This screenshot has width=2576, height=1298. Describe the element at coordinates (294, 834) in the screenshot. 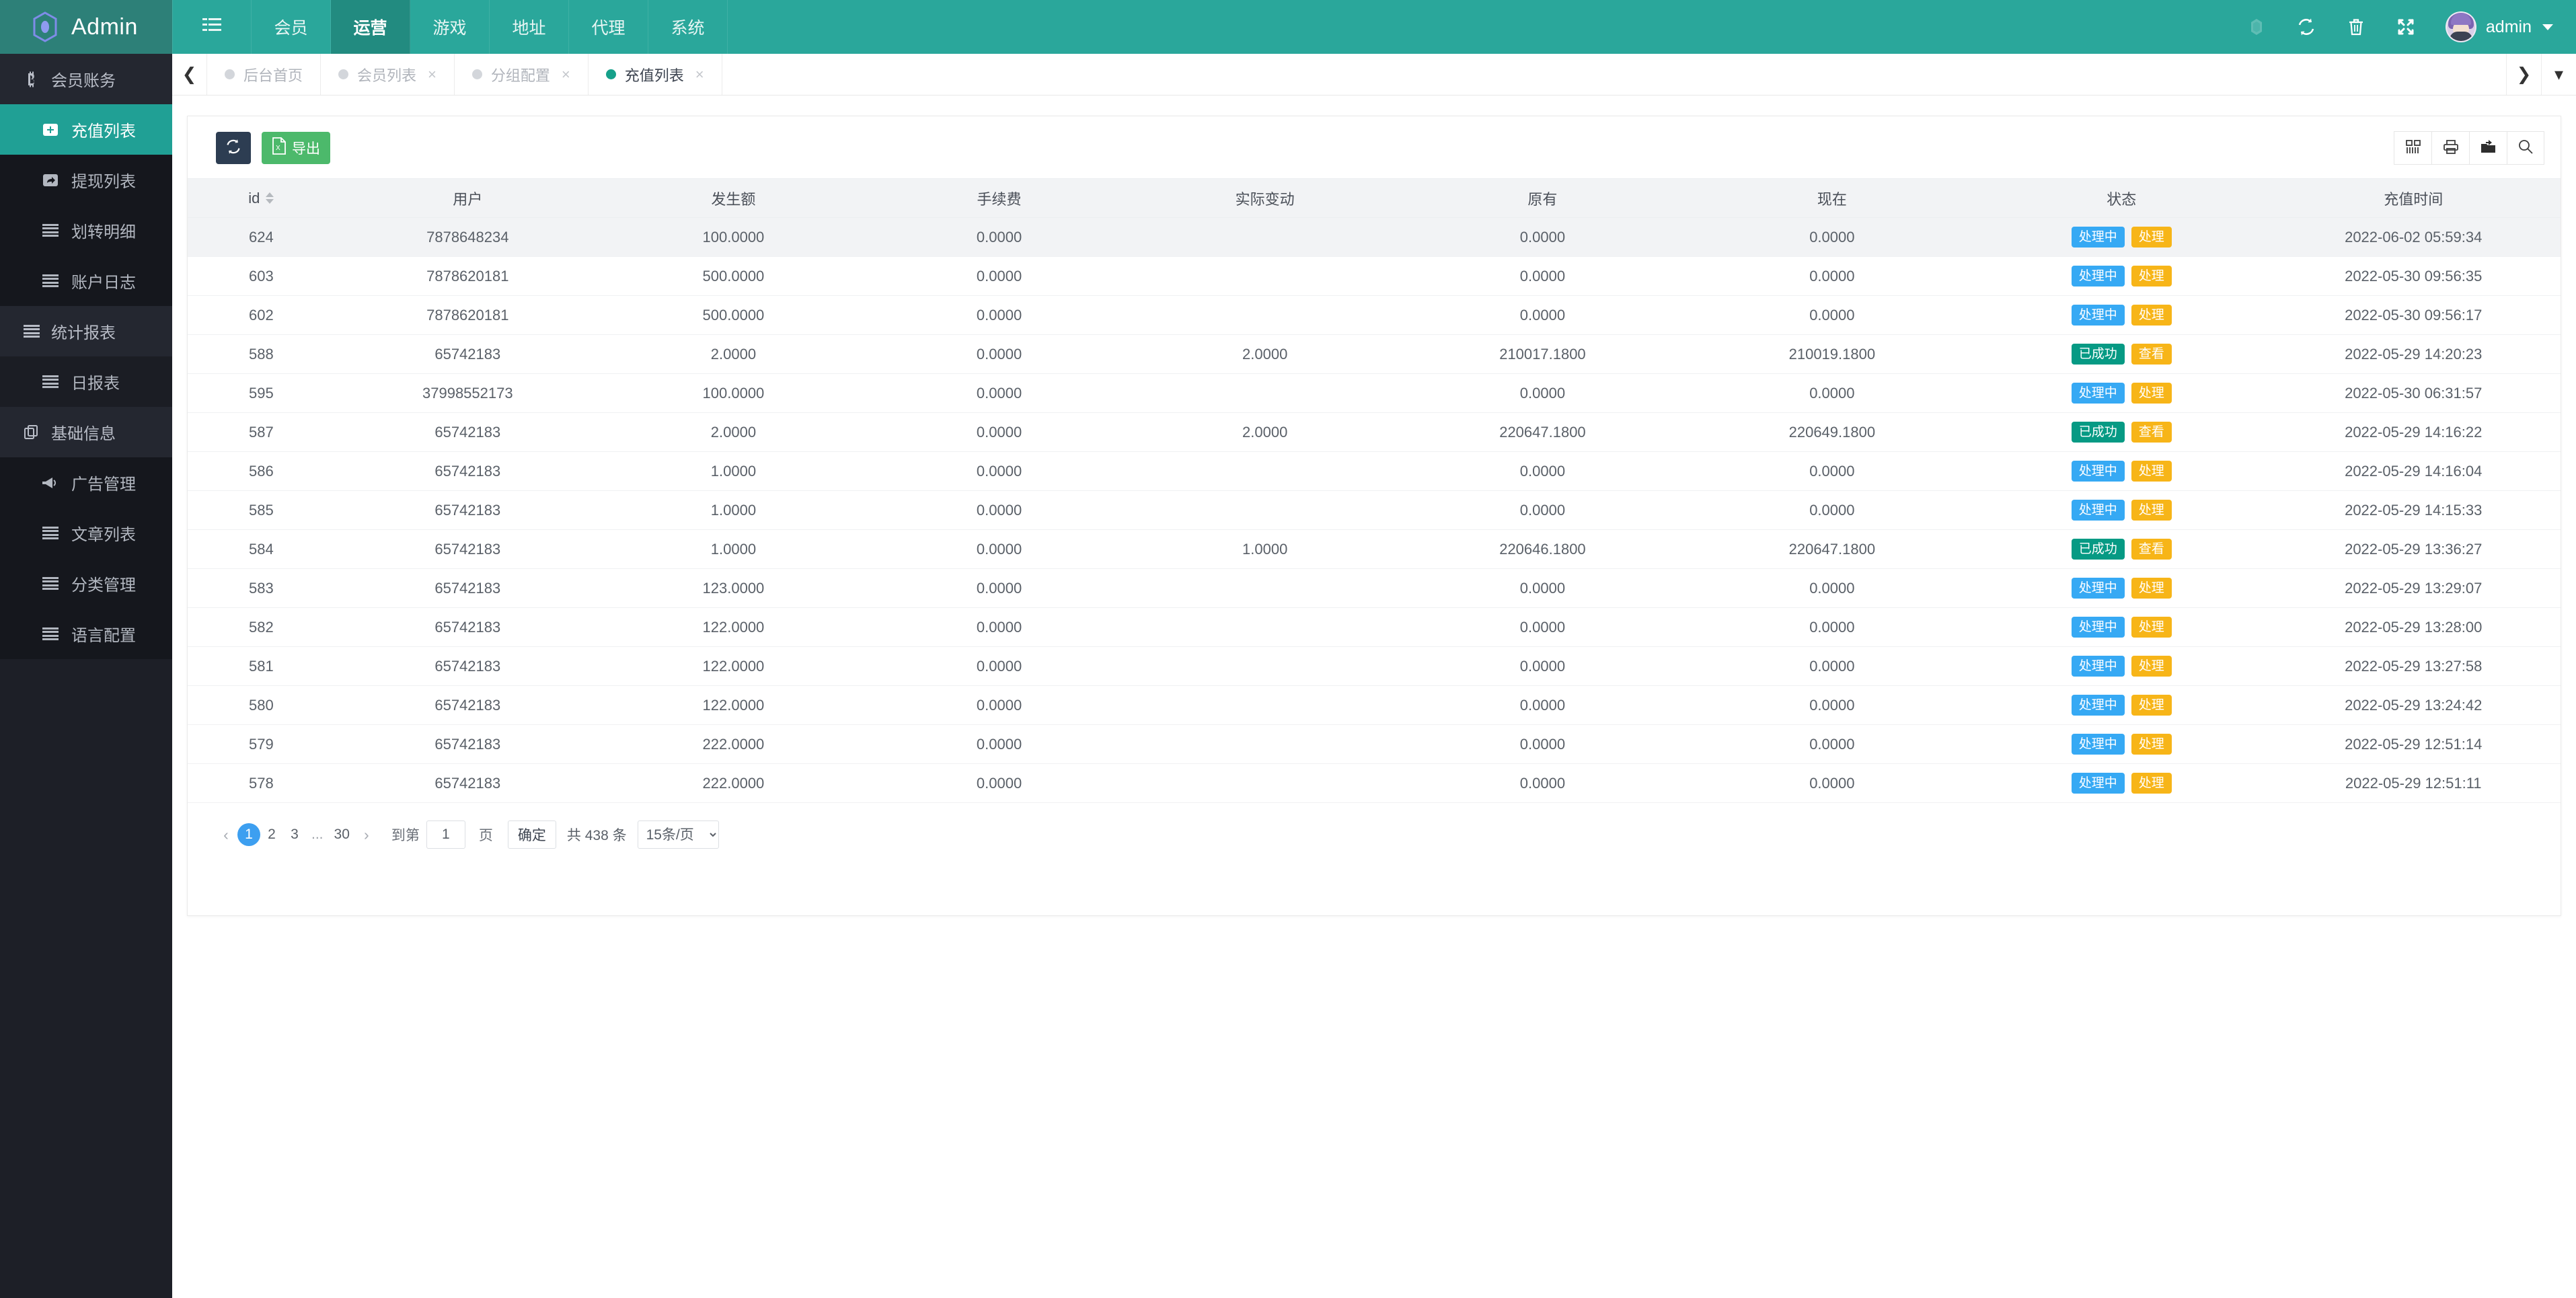

I see `pagination-page-3: 3` at that location.